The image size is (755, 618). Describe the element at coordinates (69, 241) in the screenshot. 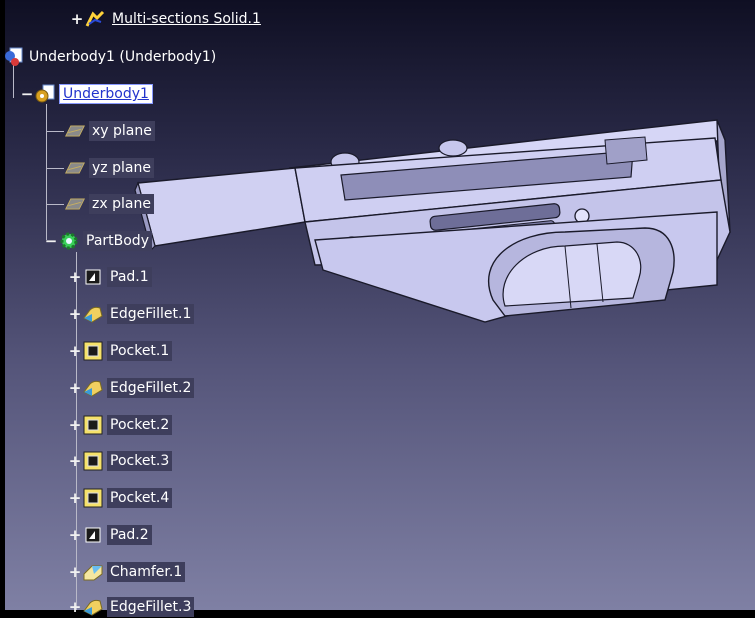

I see `partbody-gear-icon` at that location.